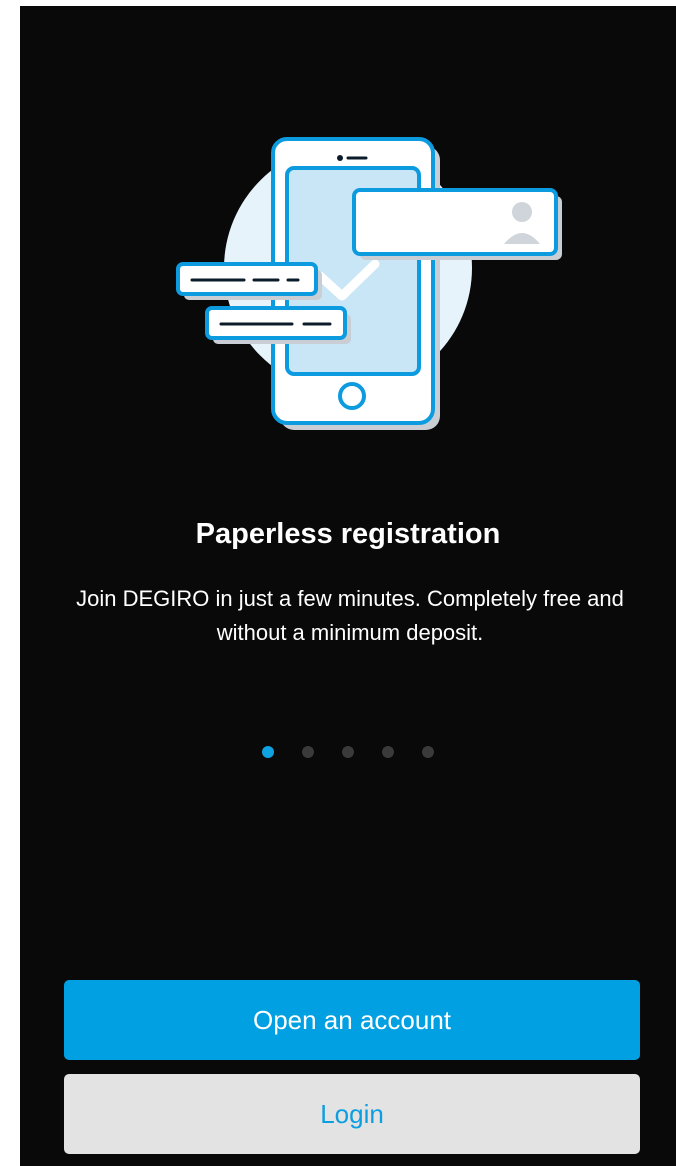 This screenshot has width=676, height=1166. What do you see at coordinates (352, 1114) in the screenshot?
I see `login-button: Login` at bounding box center [352, 1114].